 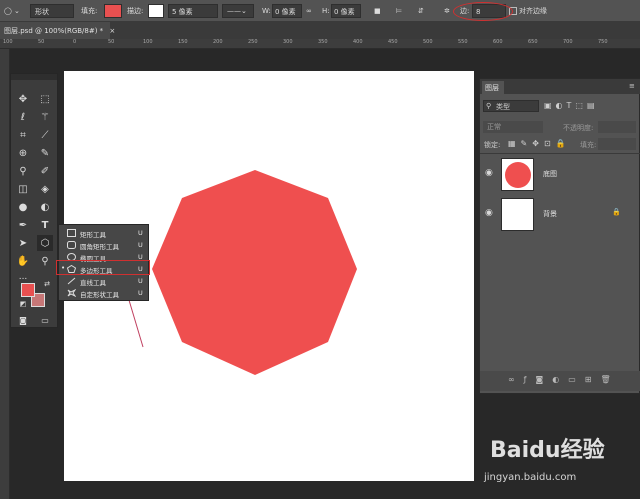 What do you see at coordinates (45, 225) in the screenshot?
I see `type-tool-icon: T` at bounding box center [45, 225].